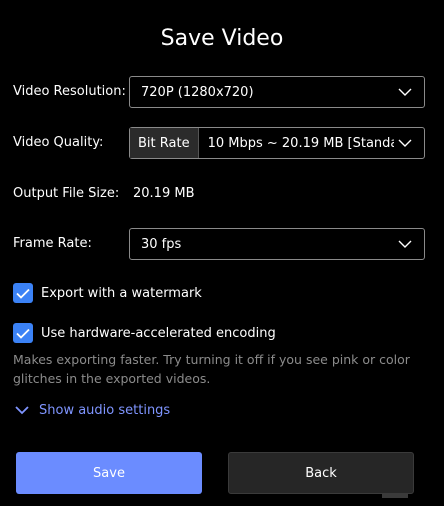 The width and height of the screenshot is (444, 506). Describe the element at coordinates (109, 473) in the screenshot. I see `save-button: Save` at that location.